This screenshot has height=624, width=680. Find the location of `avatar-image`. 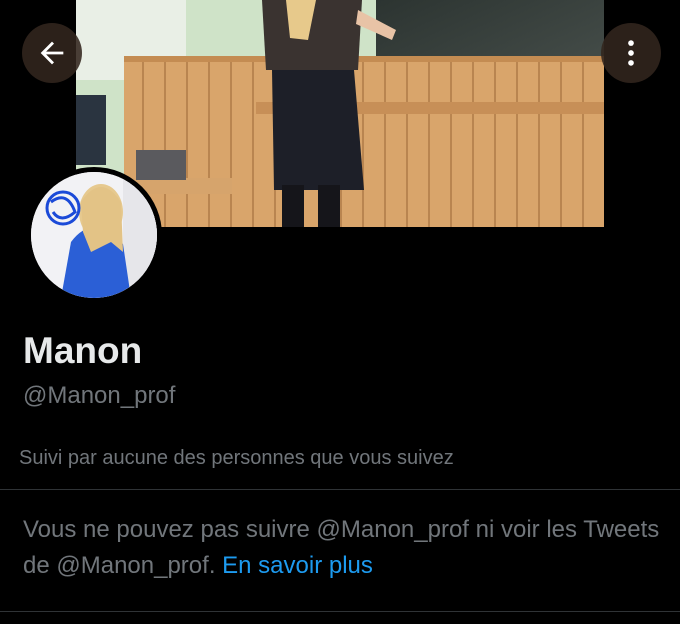

avatar-image is located at coordinates (94, 235).